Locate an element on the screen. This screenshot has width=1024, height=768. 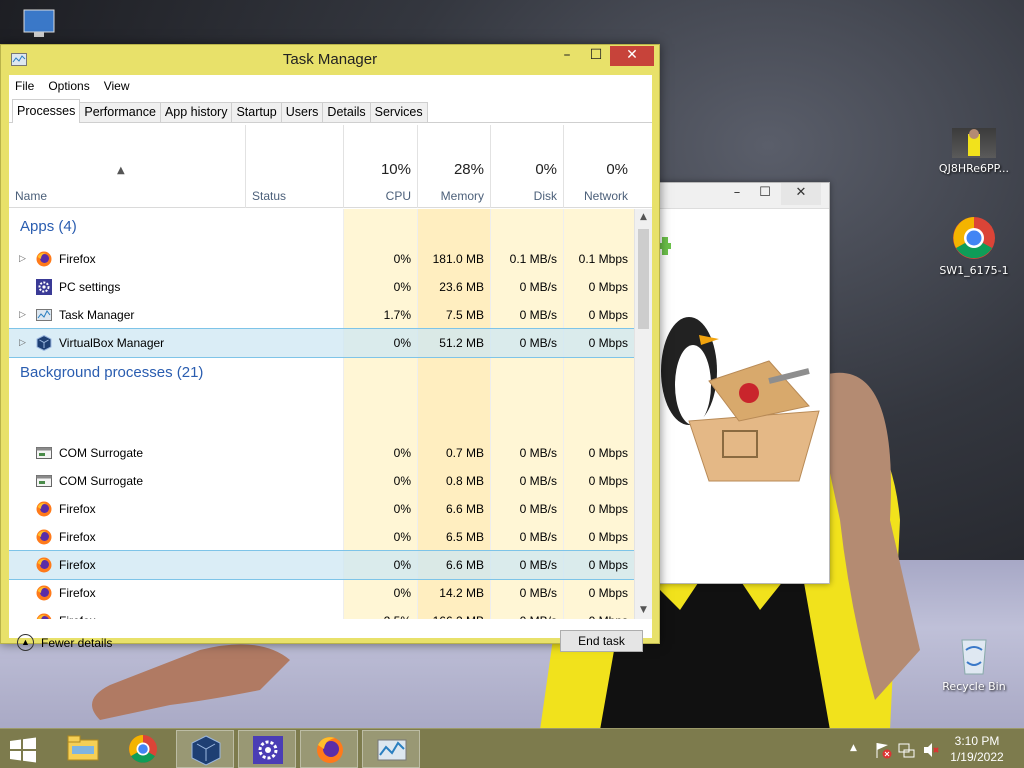
fewer-details-label: Fewer details is located at coordinates (77, 642).